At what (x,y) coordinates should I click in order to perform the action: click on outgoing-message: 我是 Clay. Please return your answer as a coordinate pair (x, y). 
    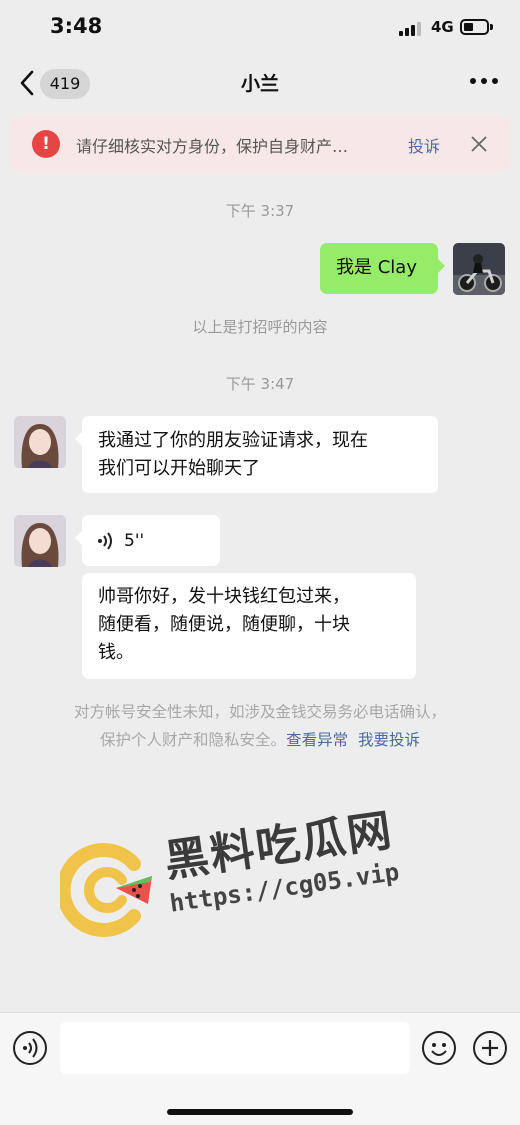
    Looking at the image, I should click on (382, 268).